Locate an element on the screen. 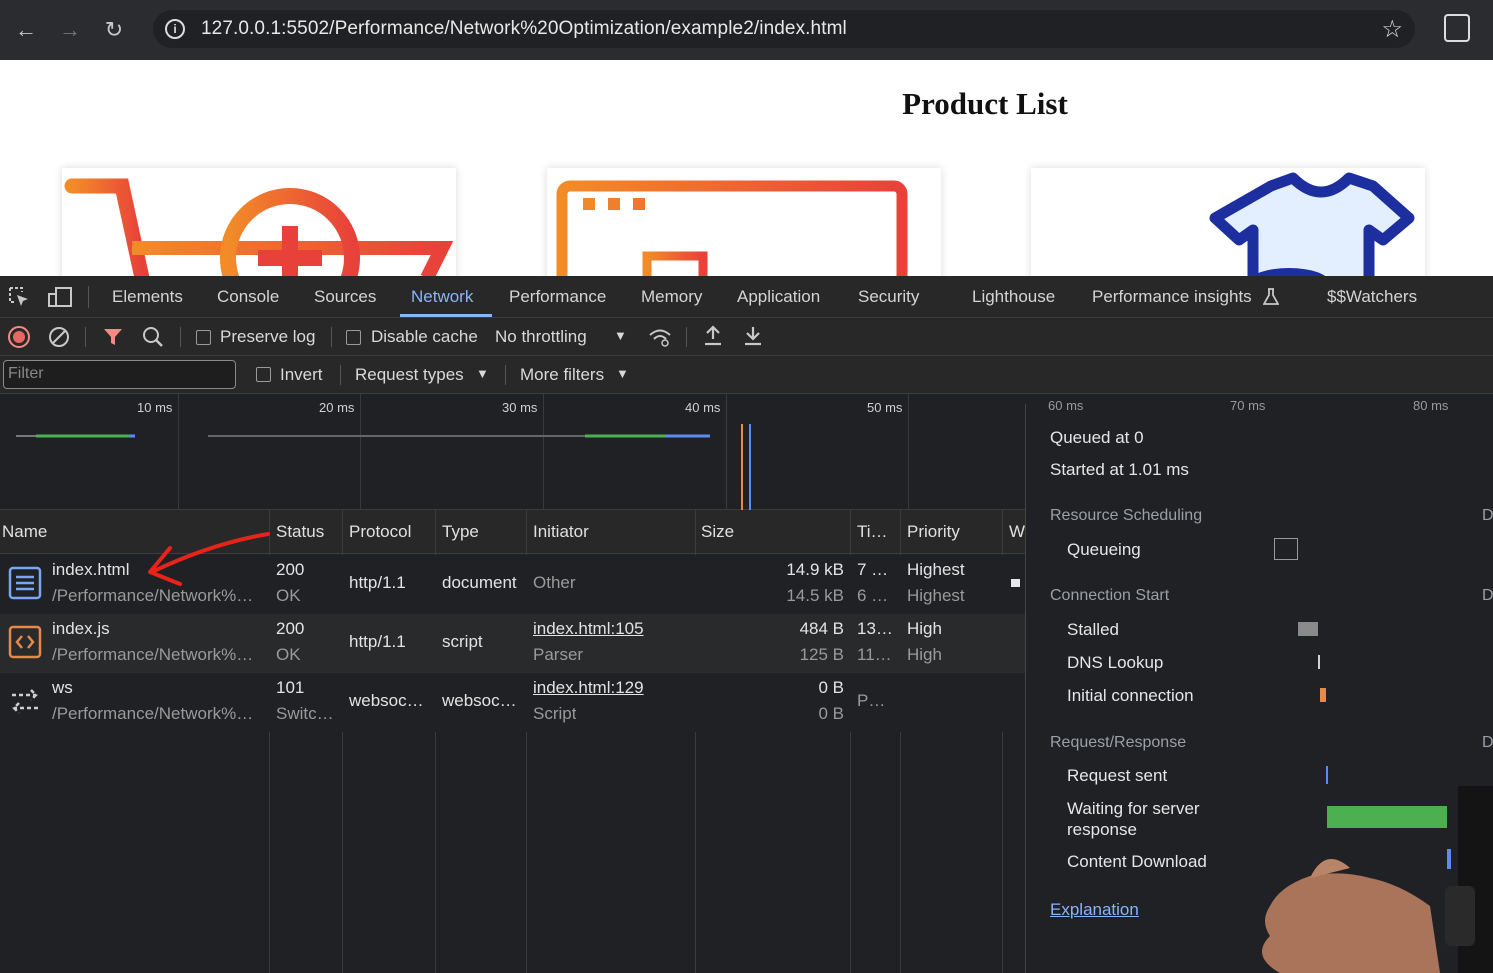 This screenshot has width=1493, height=973. network-conditions-icon is located at coordinates (660, 337).